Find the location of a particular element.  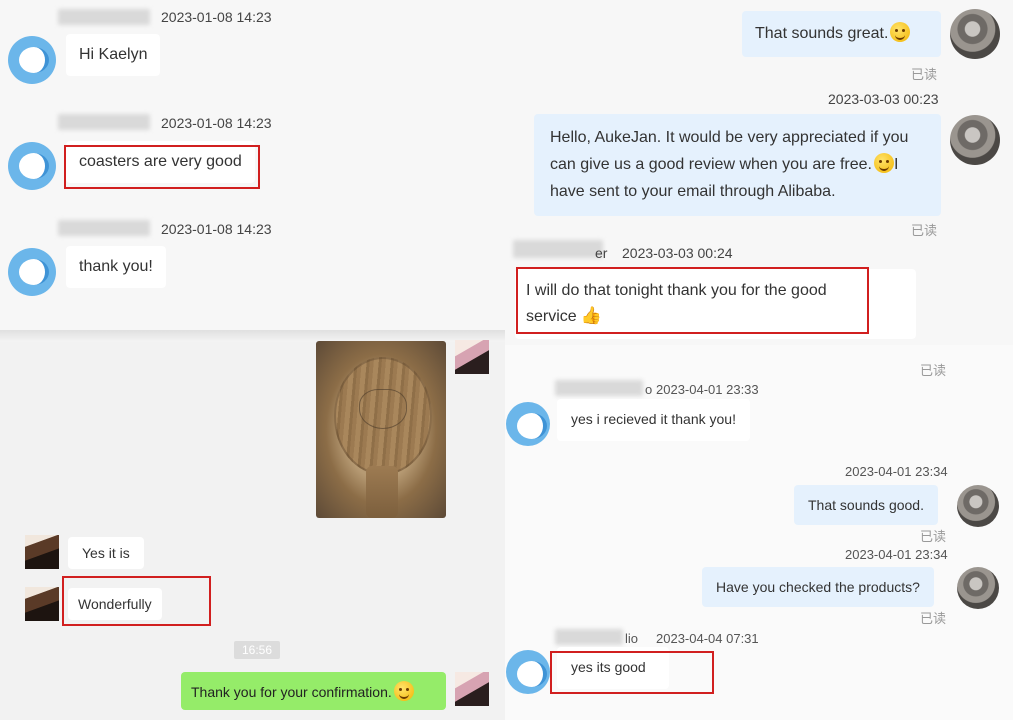

message-text: That sounds great. is located at coordinates (822, 33).